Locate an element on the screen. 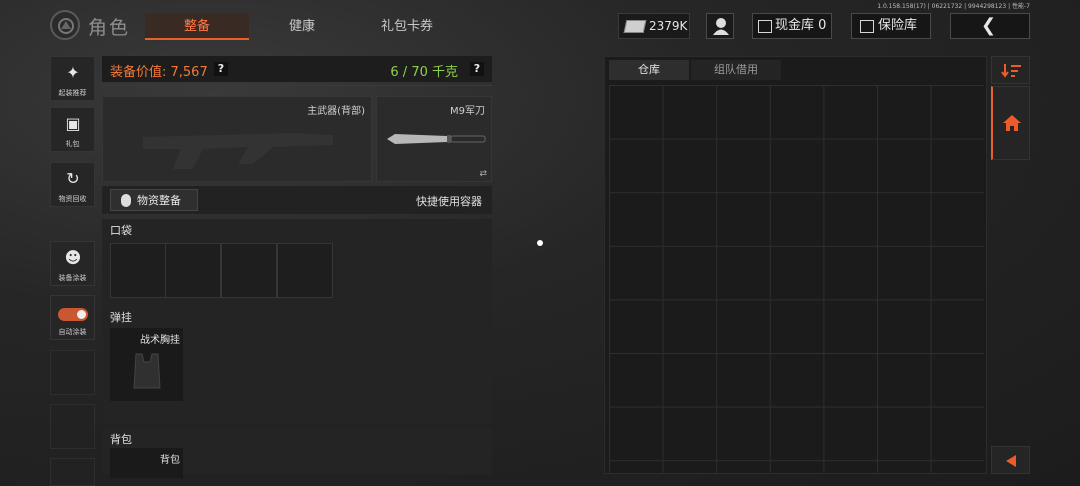 This screenshot has height=486, width=1080. sidebar-item-auto-skin: 自动涂装 is located at coordinates (72, 317).